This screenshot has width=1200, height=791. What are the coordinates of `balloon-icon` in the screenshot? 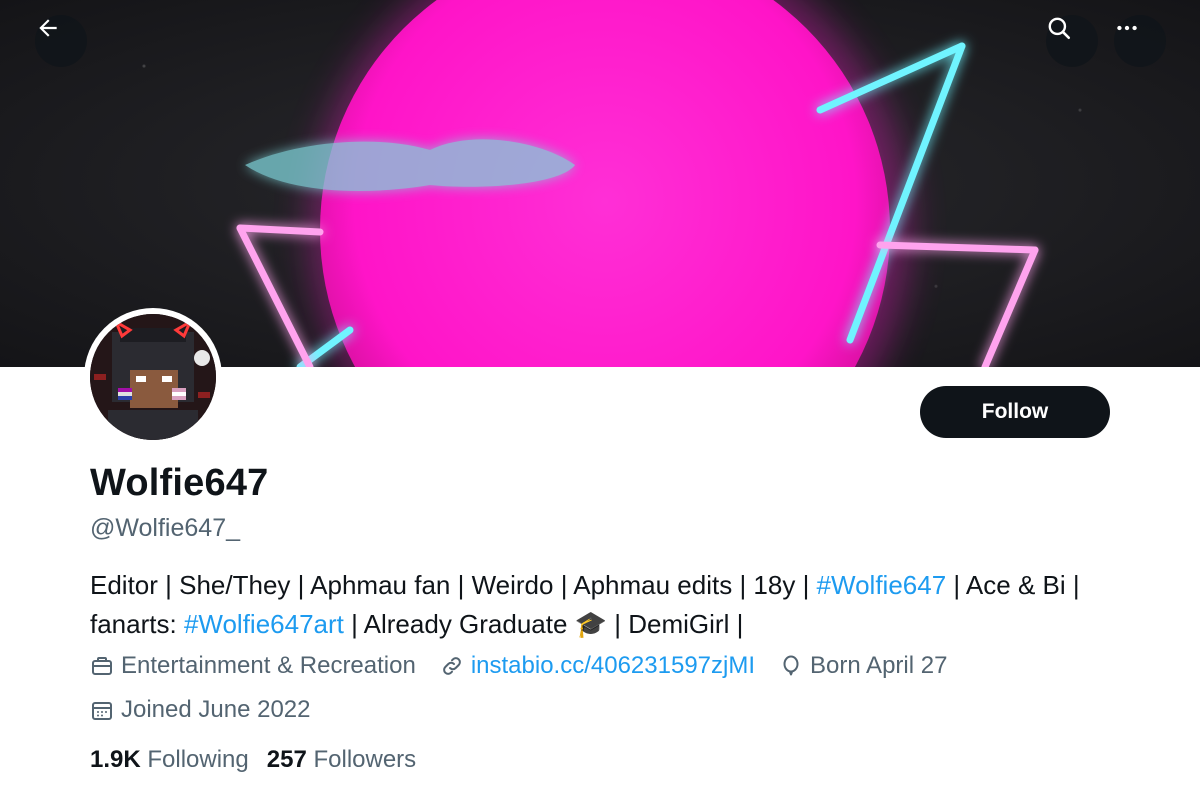 It's located at (791, 665).